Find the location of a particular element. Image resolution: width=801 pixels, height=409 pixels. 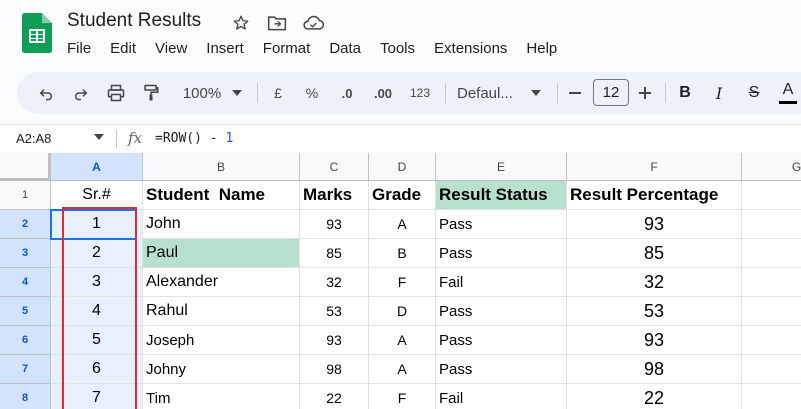

column-header-d: D is located at coordinates (402, 167).